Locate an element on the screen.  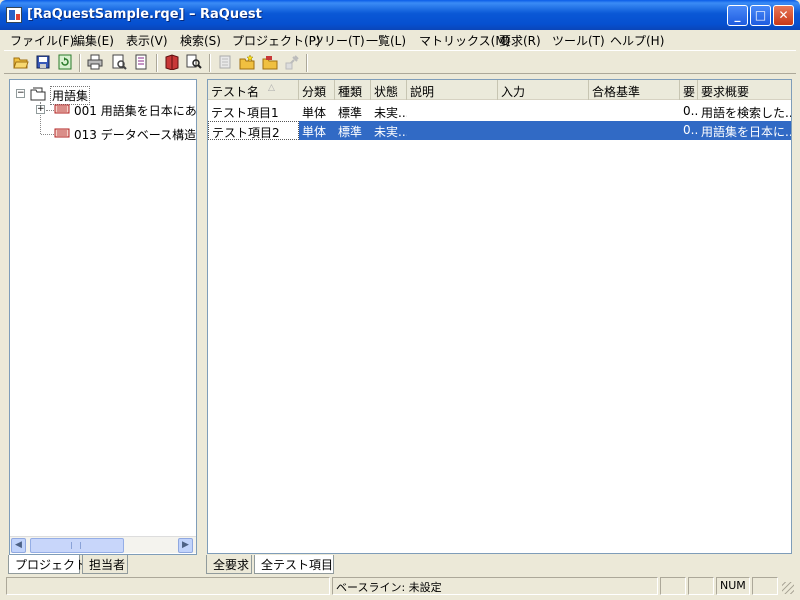
table-cell: テスト項目2 is located at coordinates (253, 130).